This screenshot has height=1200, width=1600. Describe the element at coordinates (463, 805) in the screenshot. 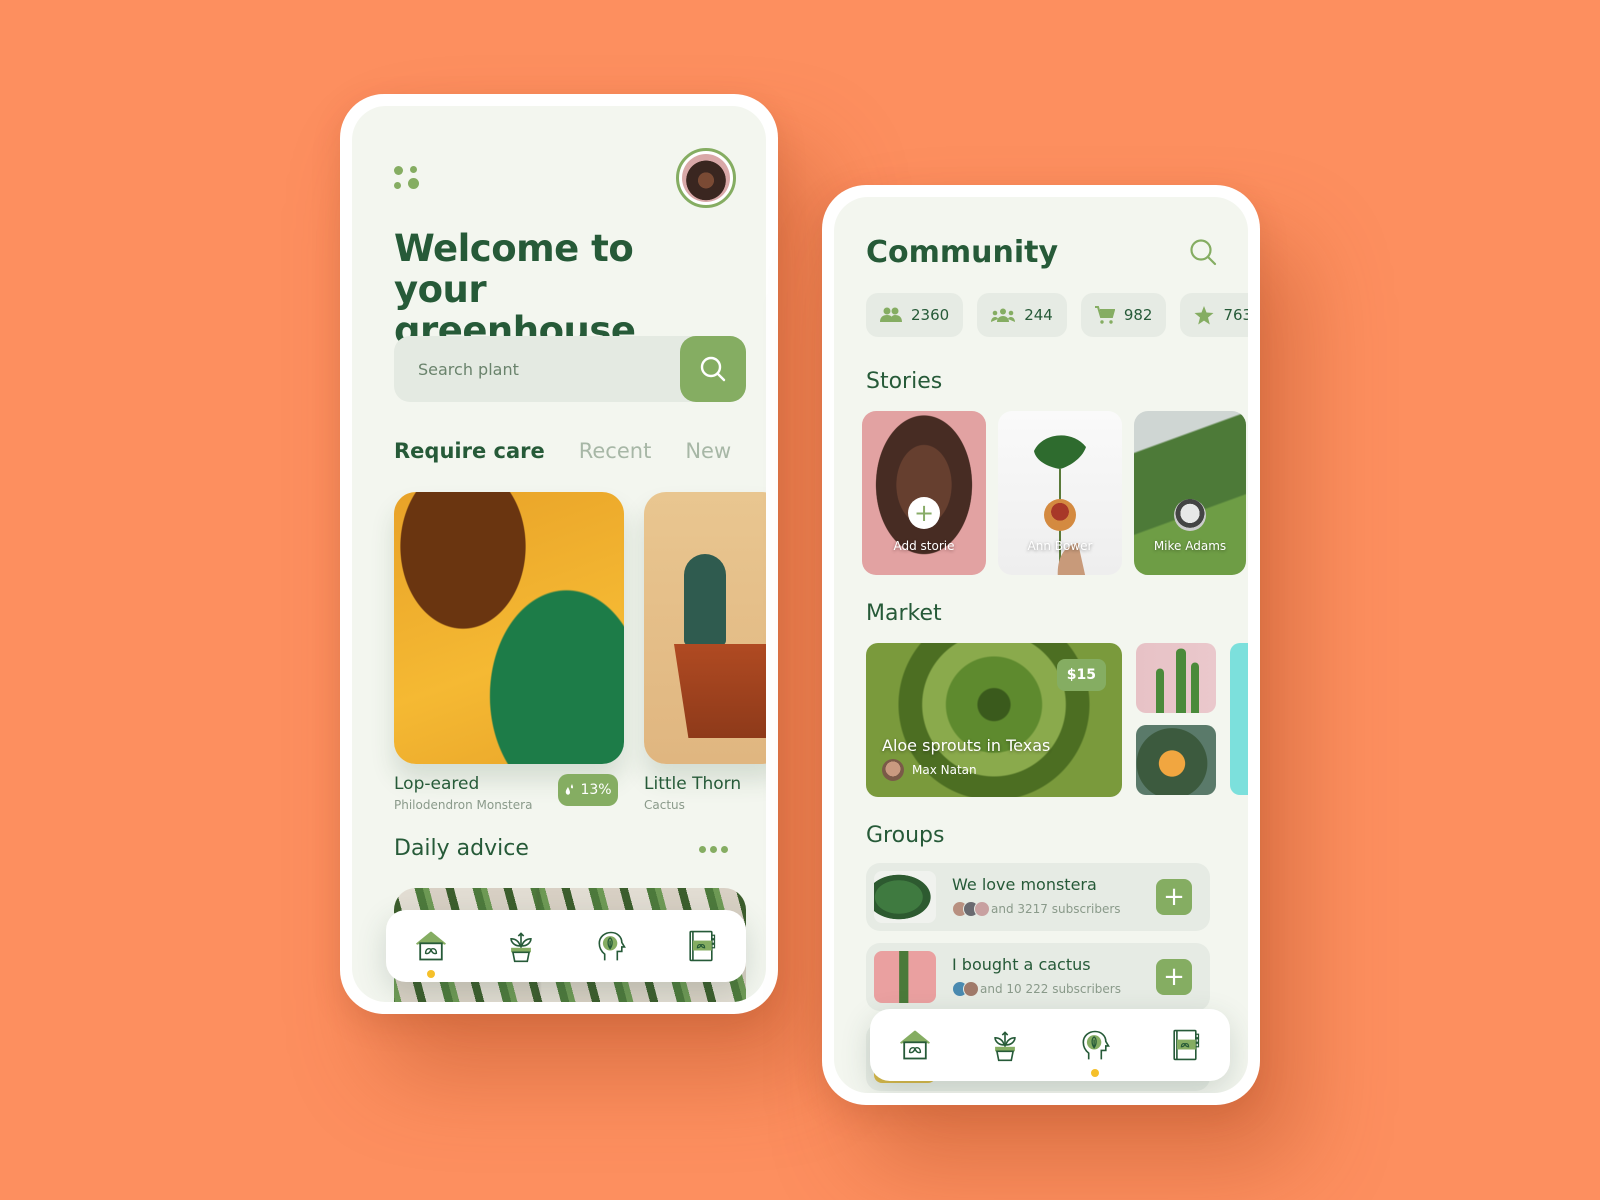

I see `plant-species: Philodendron Monstera` at that location.